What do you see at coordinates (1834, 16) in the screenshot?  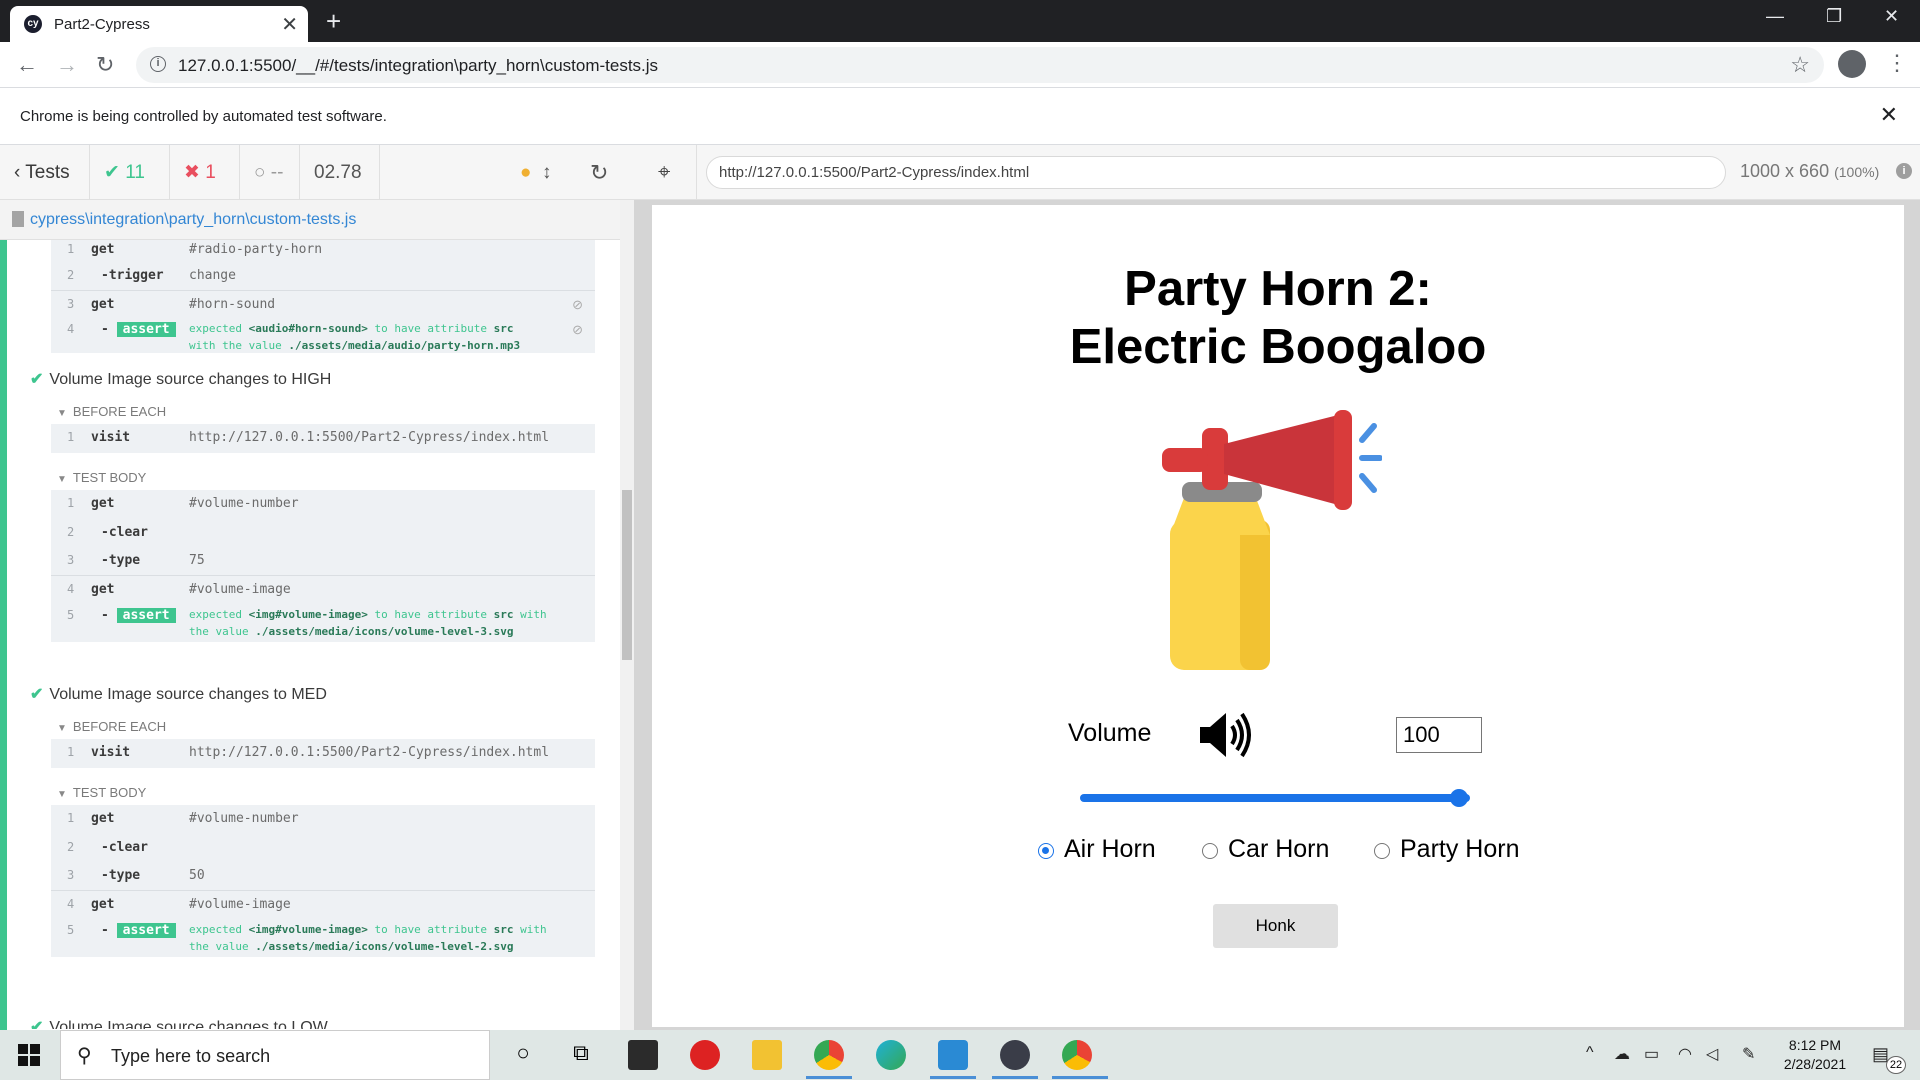 I see `restore-icon: ❐` at bounding box center [1834, 16].